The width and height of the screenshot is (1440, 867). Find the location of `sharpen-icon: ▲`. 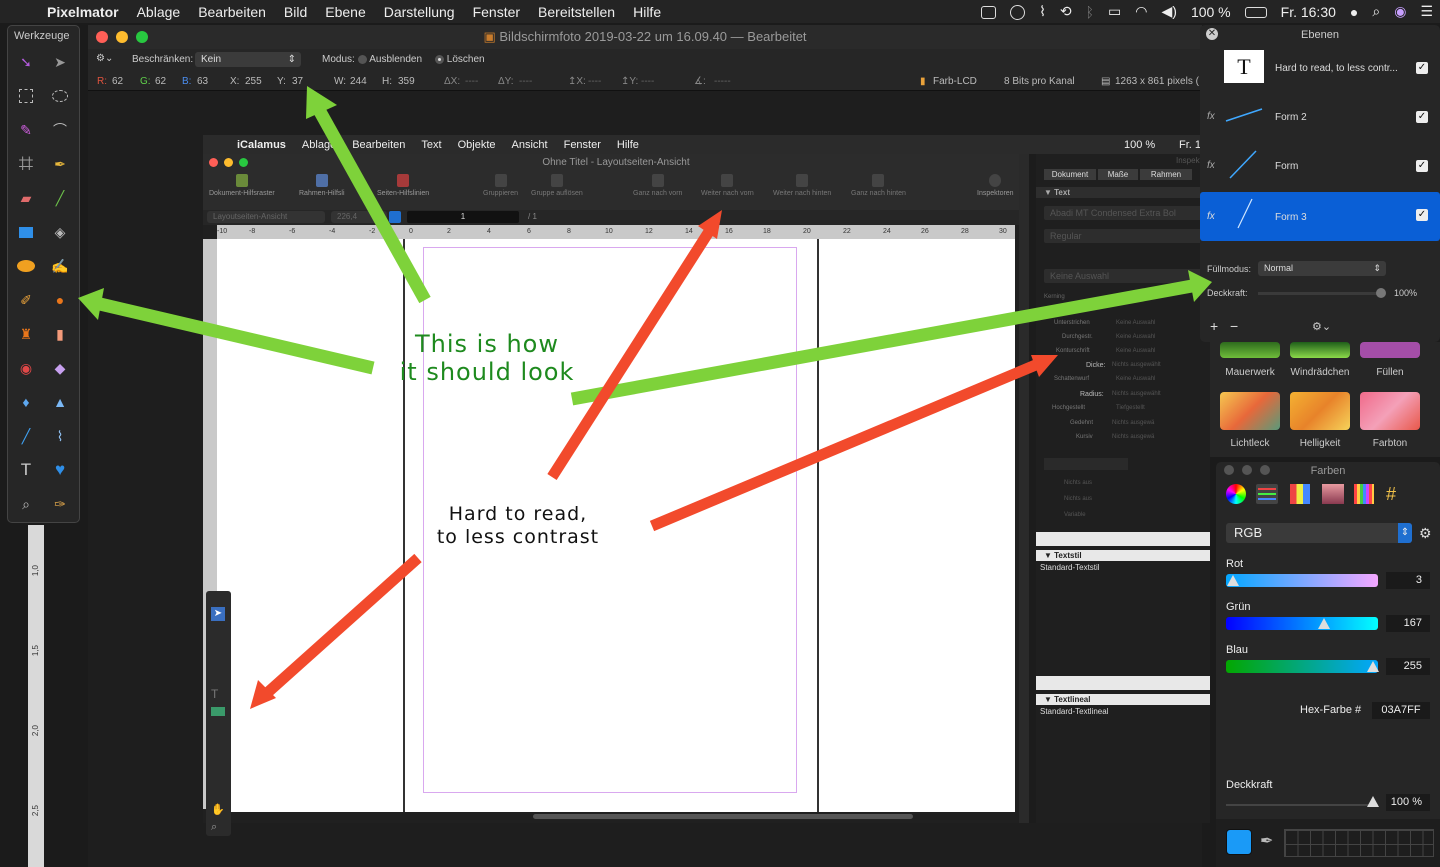

sharpen-icon: ▲ is located at coordinates (60, 402).